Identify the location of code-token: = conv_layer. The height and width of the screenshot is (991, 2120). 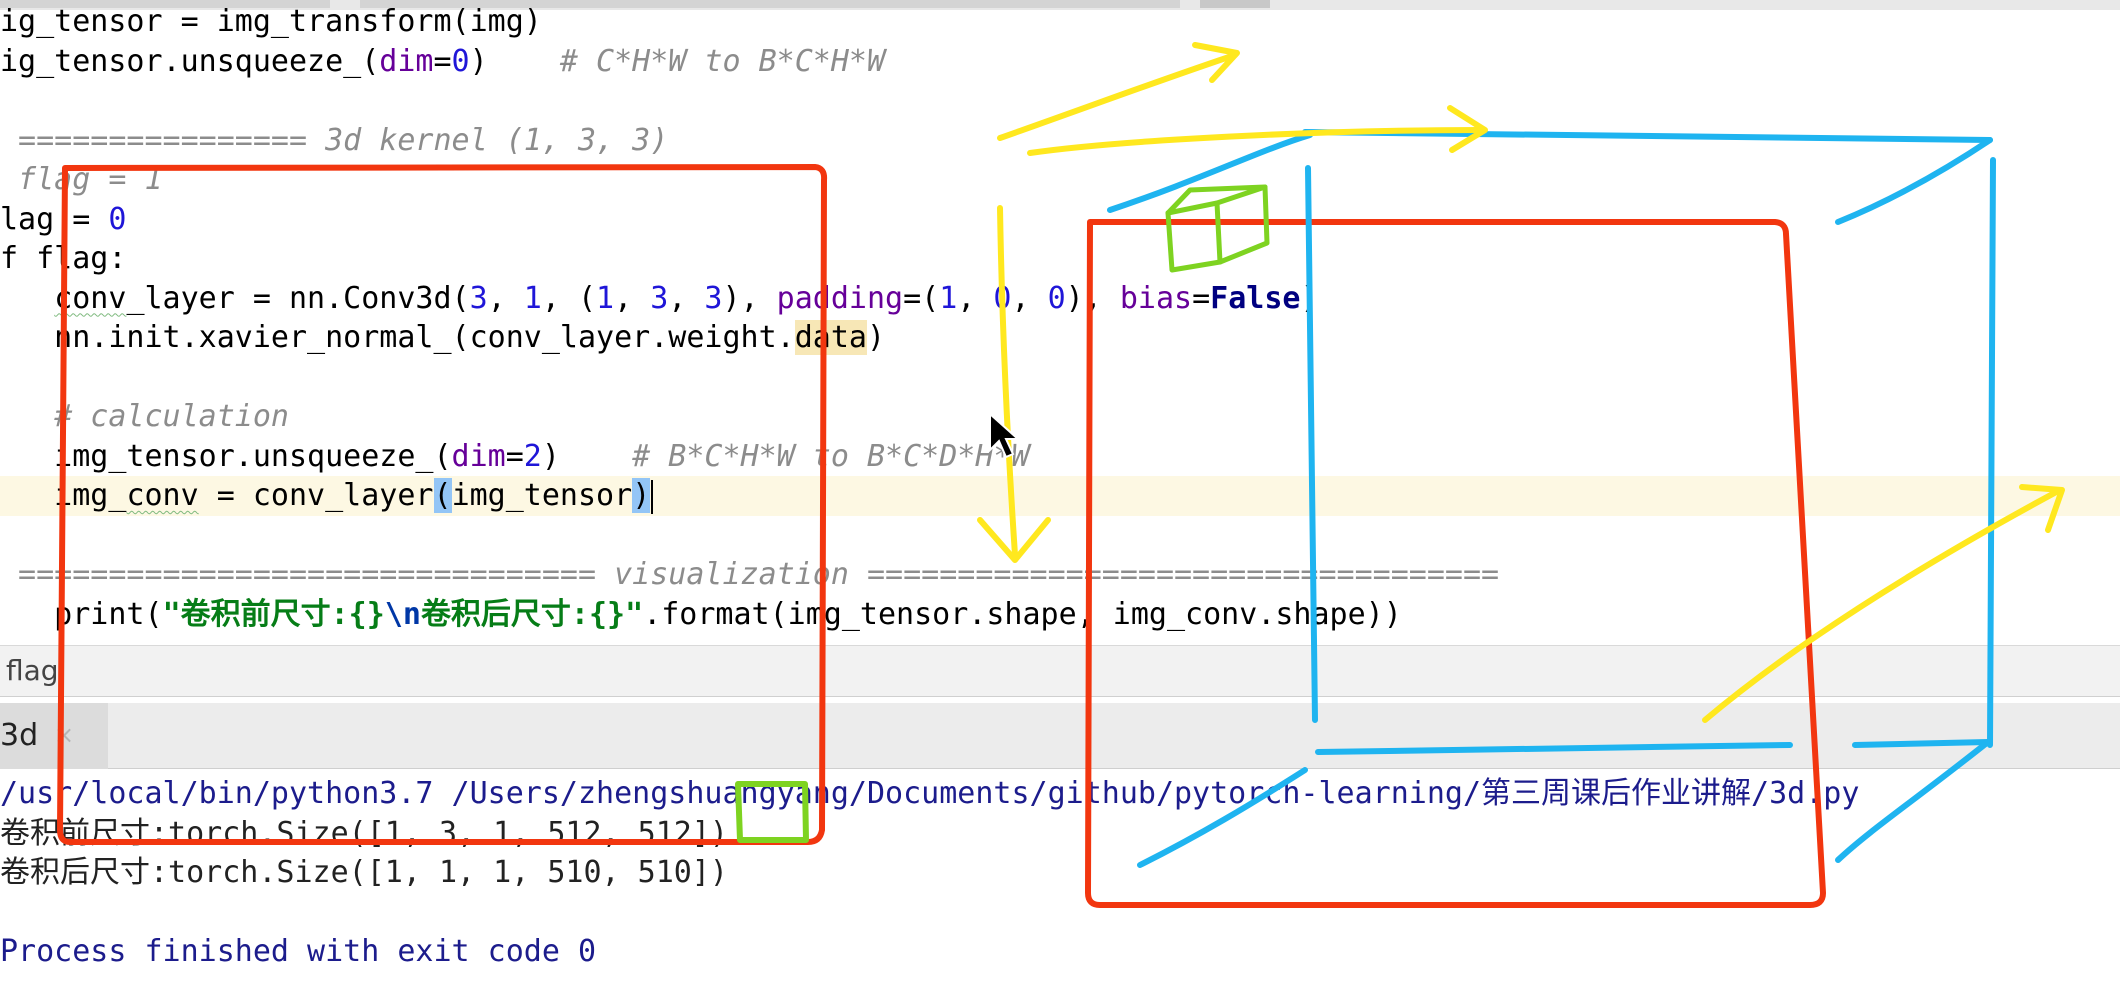
(316, 495).